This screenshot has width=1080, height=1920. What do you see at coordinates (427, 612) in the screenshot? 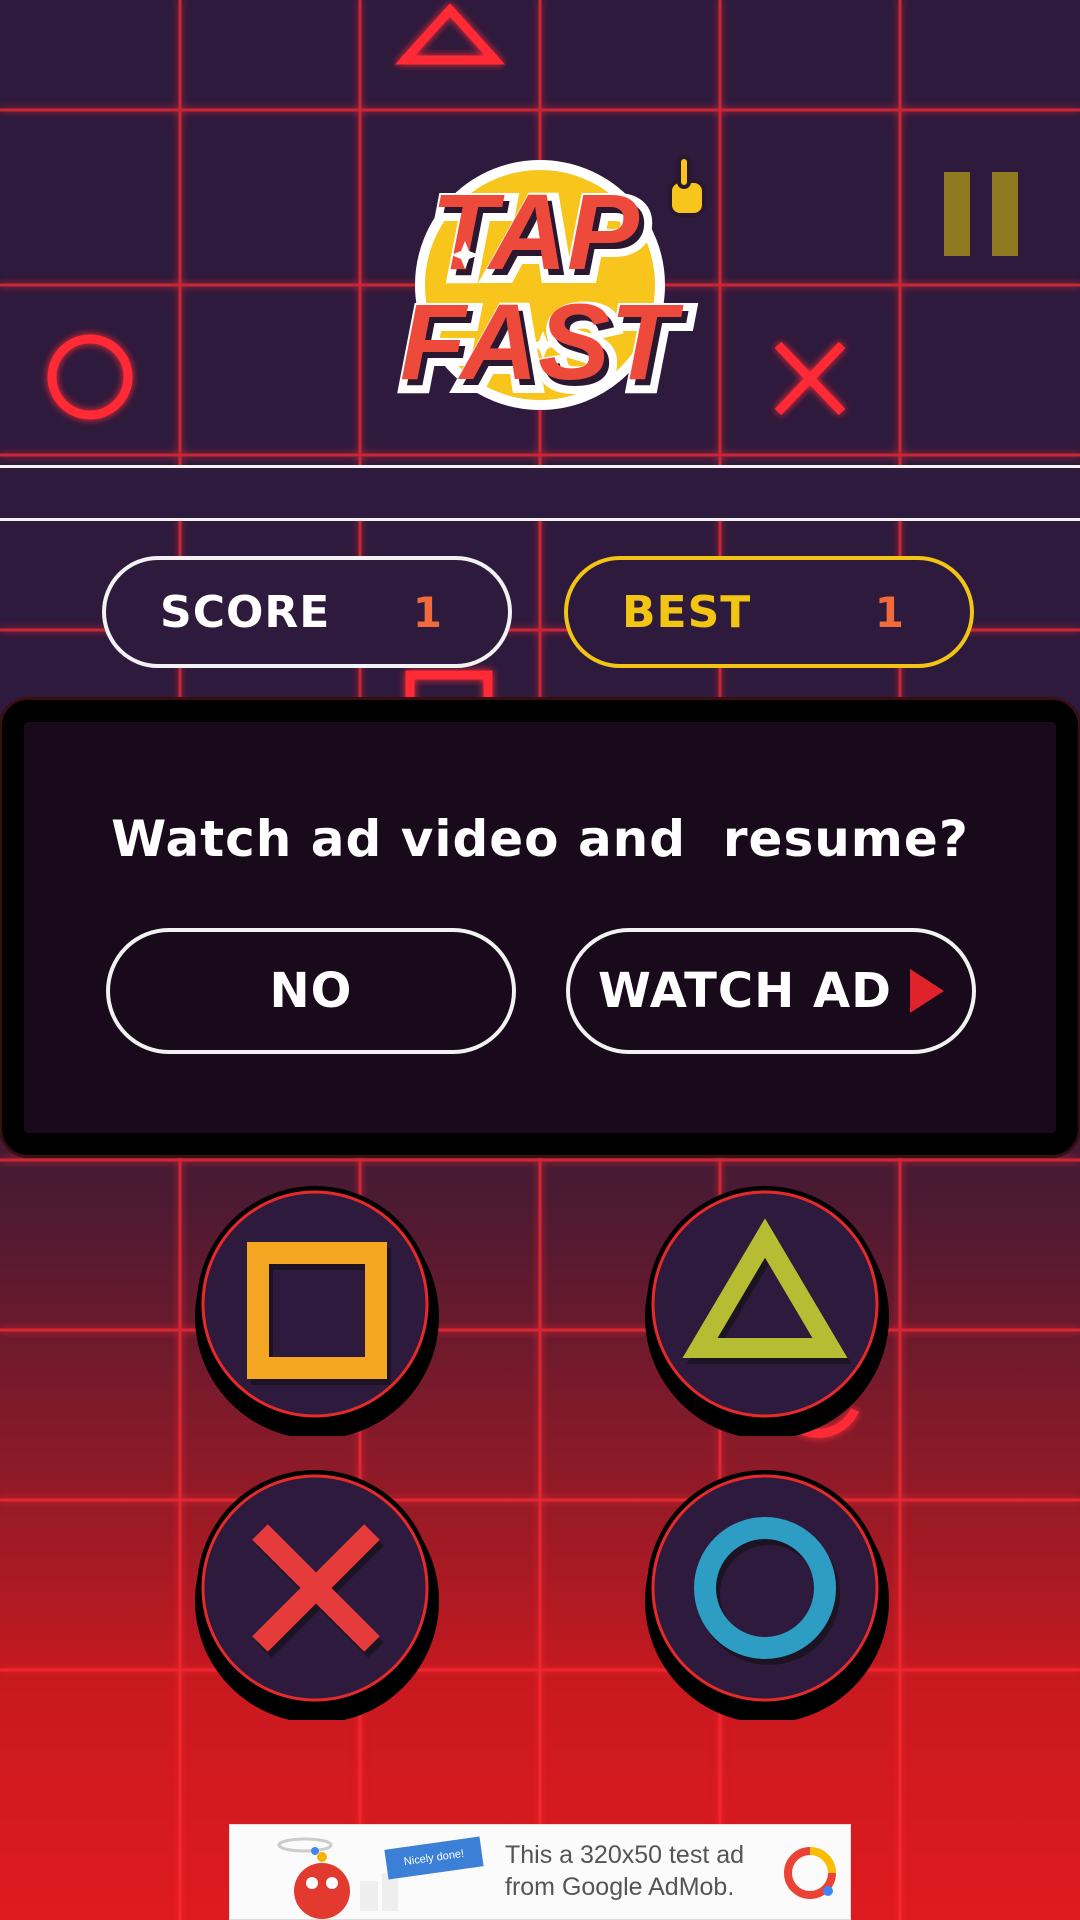
I see `score-value: 1` at bounding box center [427, 612].